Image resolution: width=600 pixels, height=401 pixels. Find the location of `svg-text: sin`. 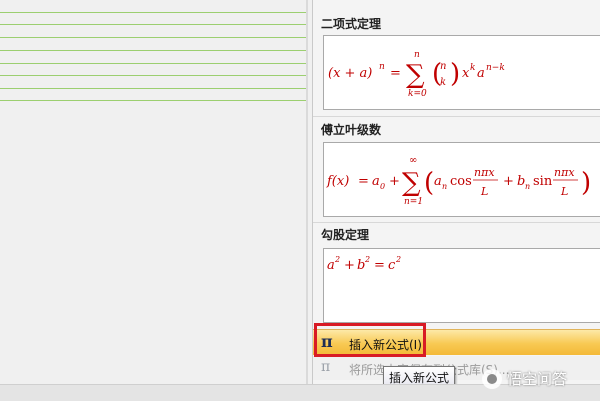

svg-text: sin is located at coordinates (543, 181).